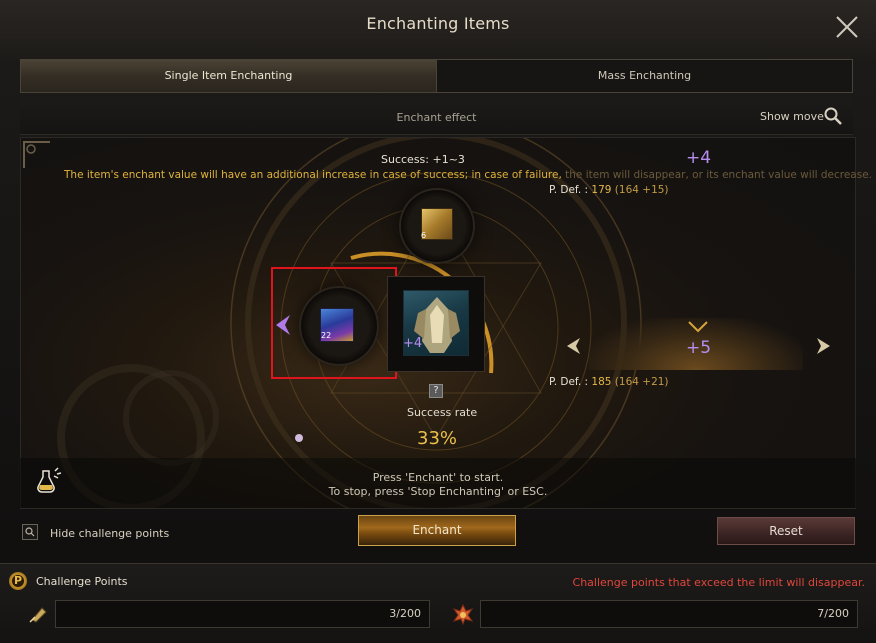 This screenshot has height=643, width=876. What do you see at coordinates (570, 190) in the screenshot?
I see `current-pdef-label: P. Def. :` at bounding box center [570, 190].